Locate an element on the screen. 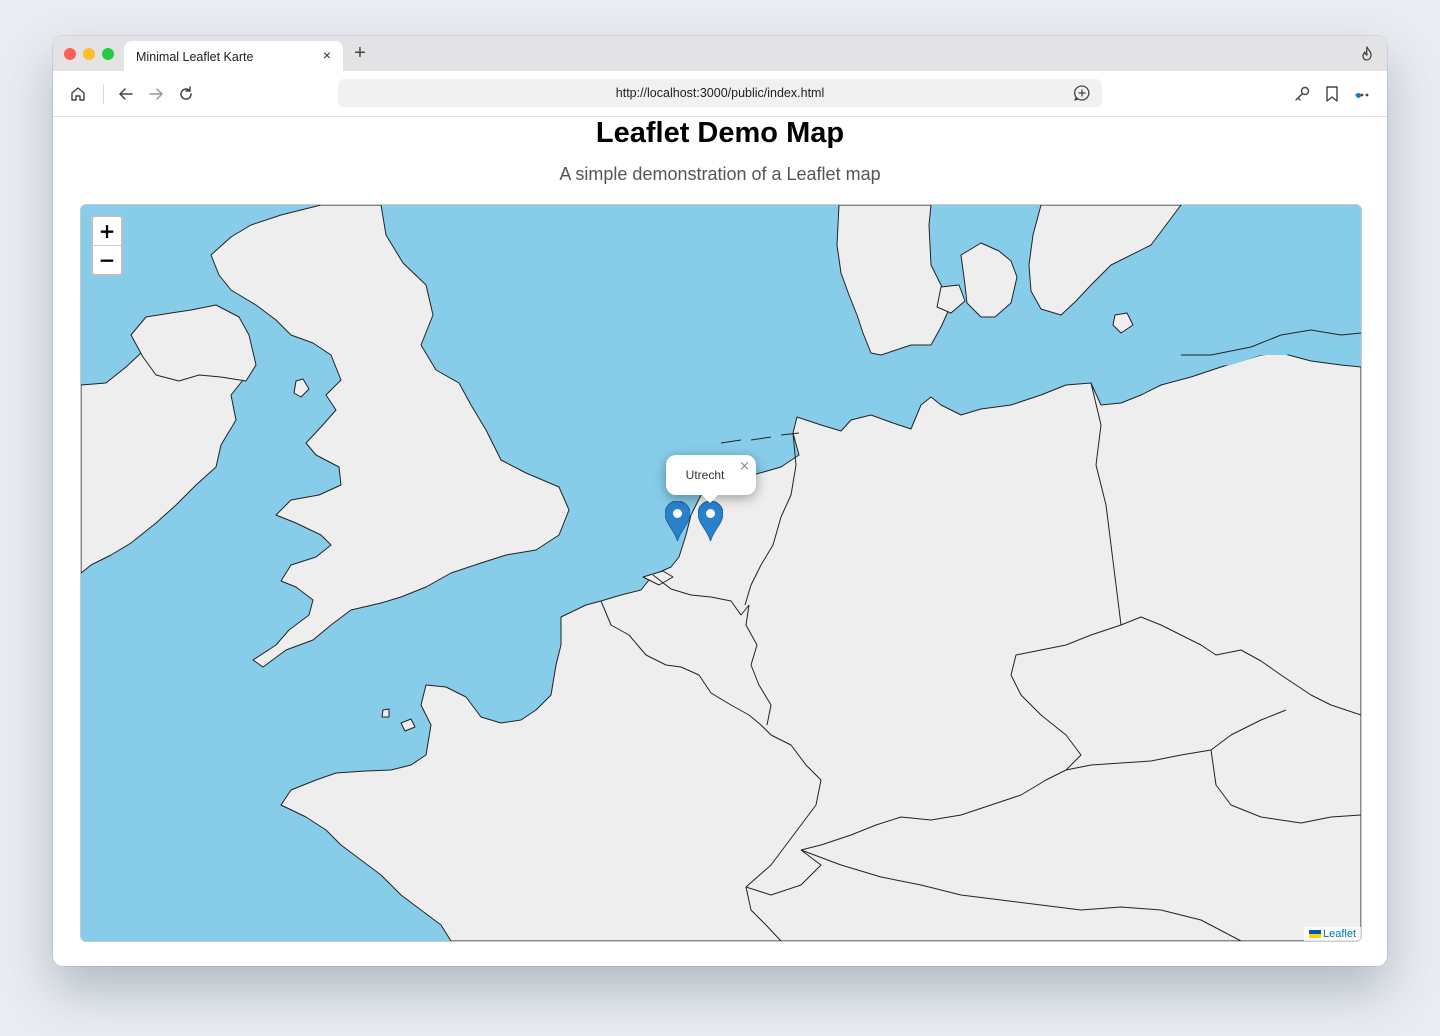 The width and height of the screenshot is (1440, 1036). zealand-landmass is located at coordinates (989, 280).